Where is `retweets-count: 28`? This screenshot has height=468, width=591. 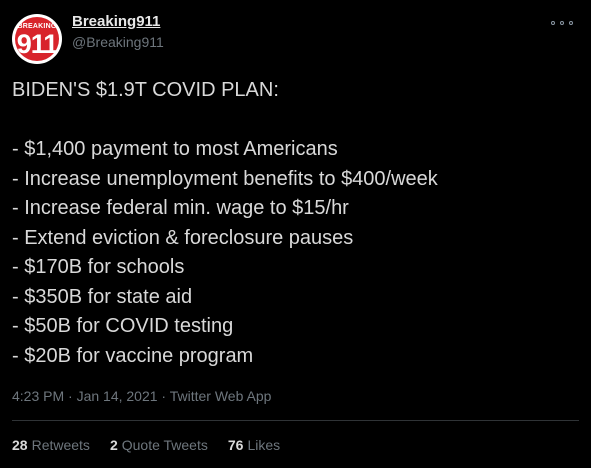
retweets-count: 28 is located at coordinates (20, 445).